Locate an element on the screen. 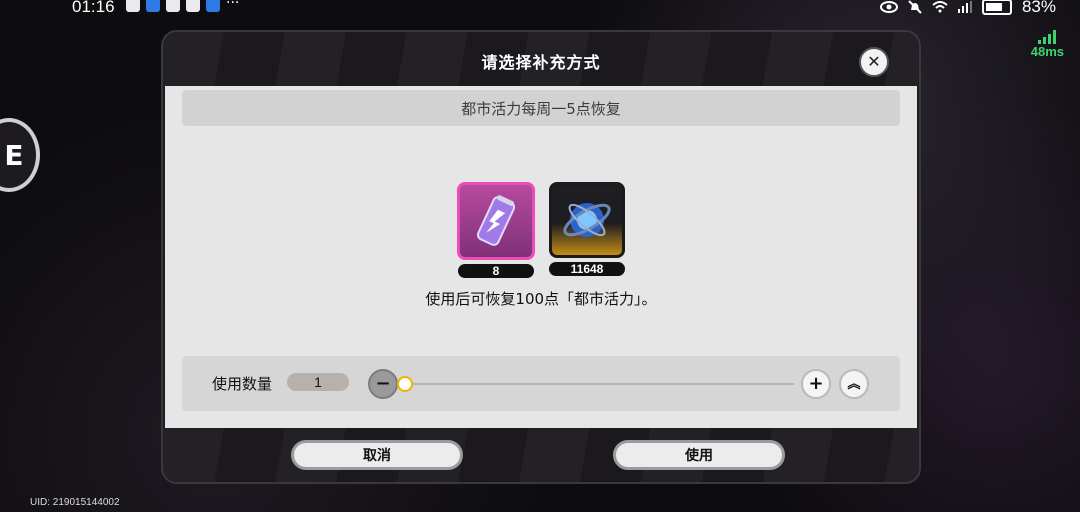  energy-drink-icon is located at coordinates (496, 220).